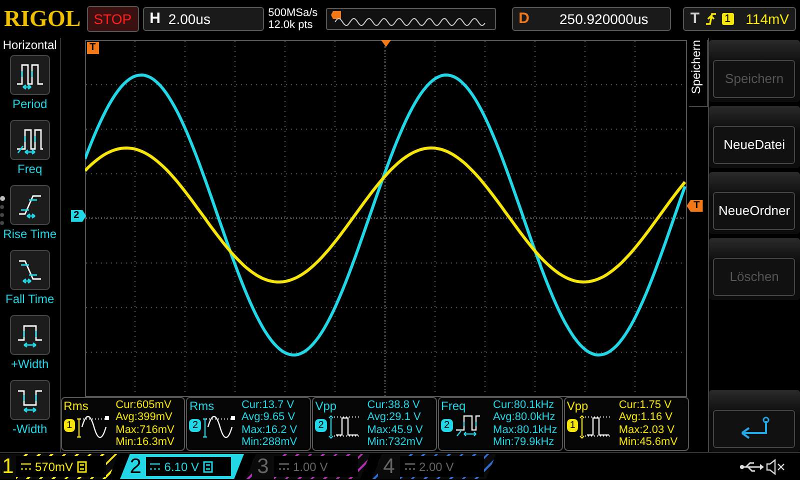  What do you see at coordinates (695, 19) in the screenshot?
I see `trigger-label: T` at bounding box center [695, 19].